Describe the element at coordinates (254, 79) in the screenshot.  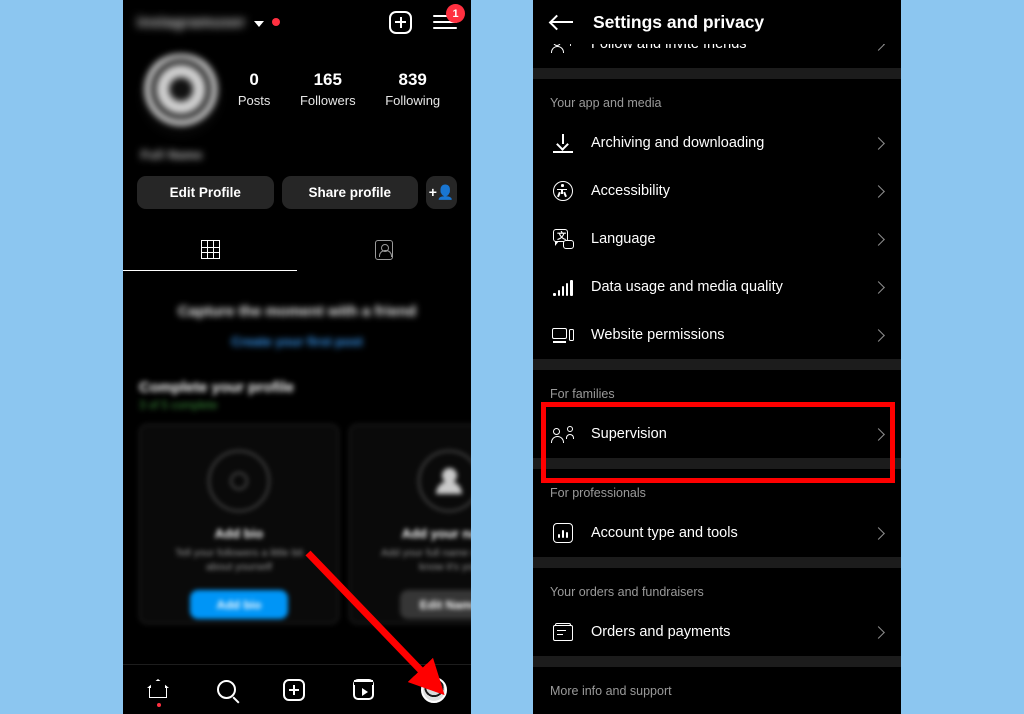
I see `posts-count: 0` at that location.